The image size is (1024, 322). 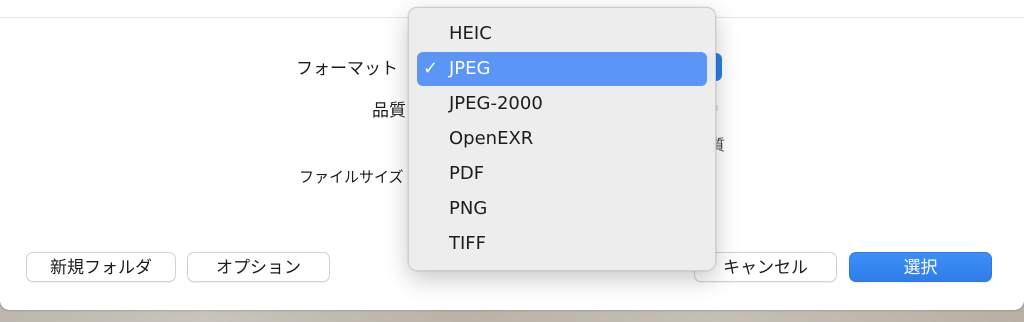 I want to click on menu-item-tiff: TIFF, so click(x=562, y=244).